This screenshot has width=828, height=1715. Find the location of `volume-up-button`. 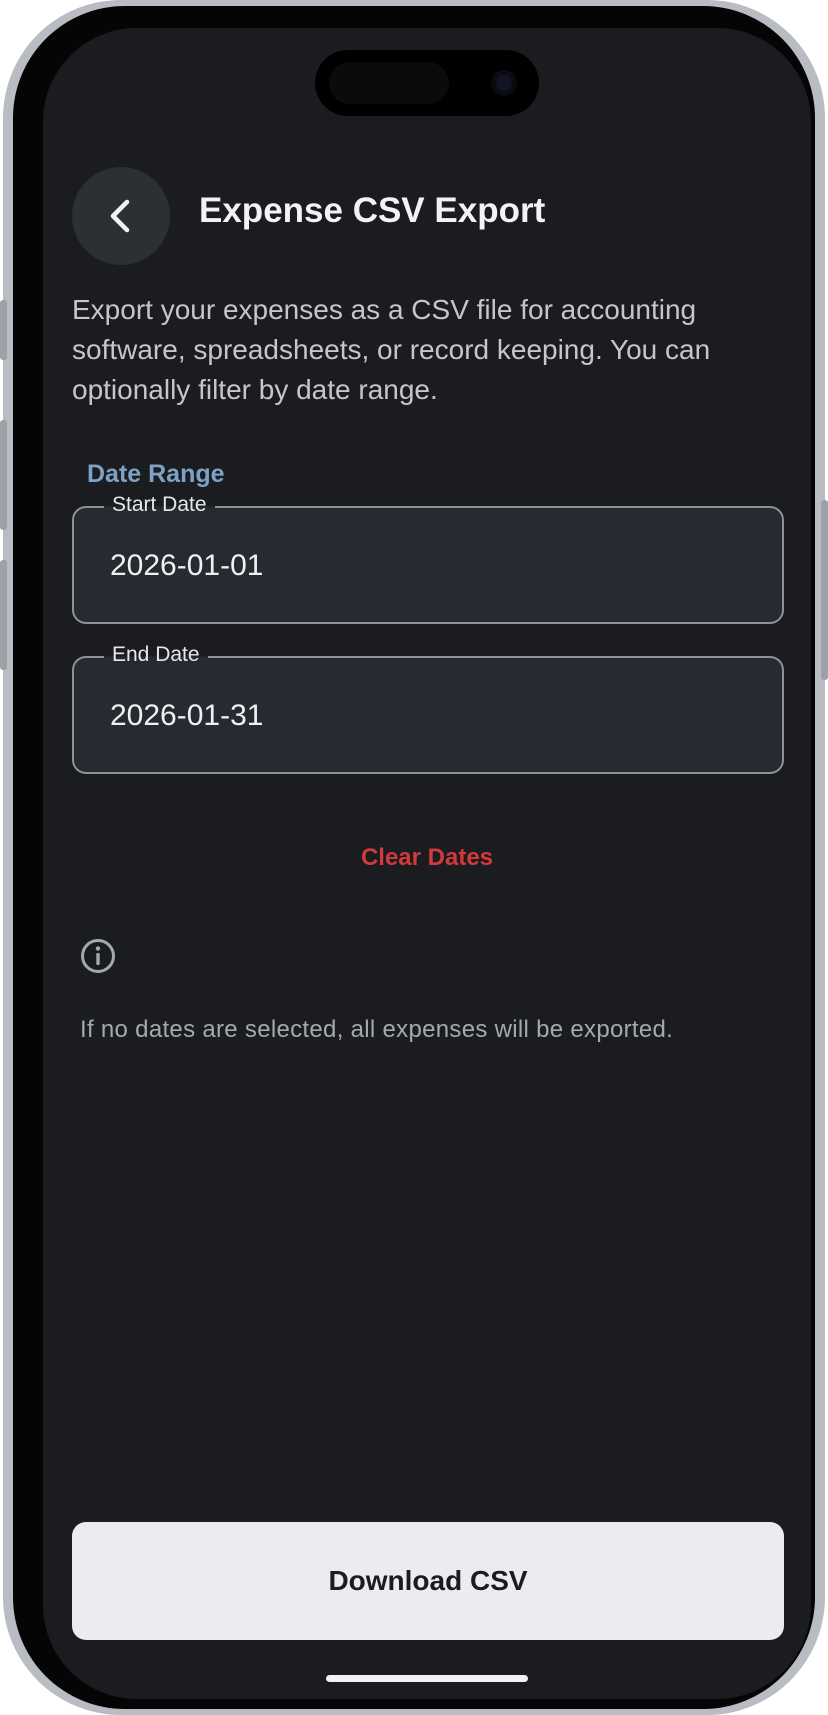

volume-up-button is located at coordinates (3, 475).